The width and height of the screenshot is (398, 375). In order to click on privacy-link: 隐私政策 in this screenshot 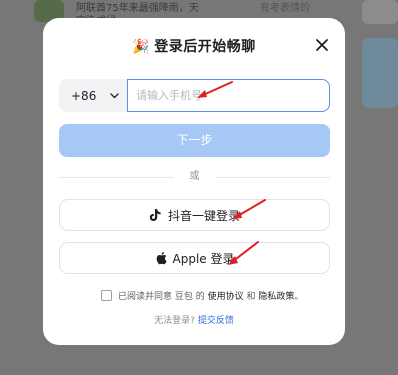, I will do `click(276, 297)`.